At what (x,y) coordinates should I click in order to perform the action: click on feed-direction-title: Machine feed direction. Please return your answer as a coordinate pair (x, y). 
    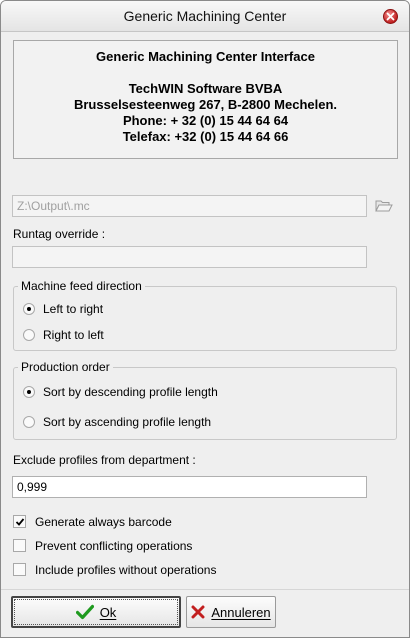
    Looking at the image, I should click on (81, 286).